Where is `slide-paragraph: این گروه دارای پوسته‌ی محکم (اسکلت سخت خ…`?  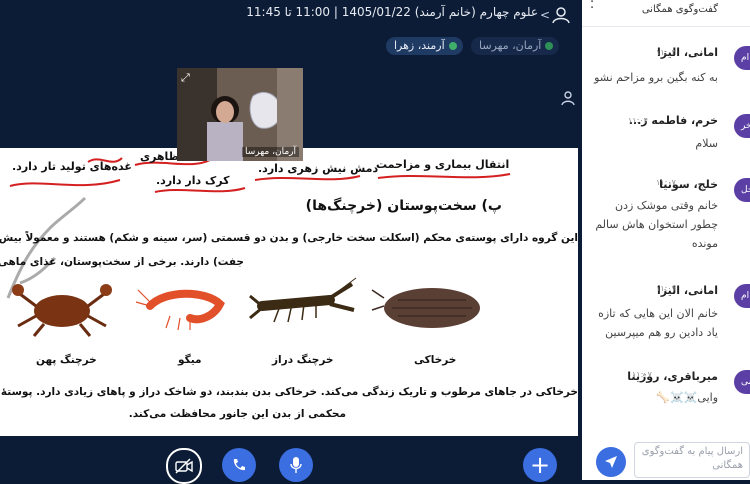 slide-paragraph: این گروه دارای پوسته‌ی محکم (اسکلت سخت خ… is located at coordinates (289, 238).